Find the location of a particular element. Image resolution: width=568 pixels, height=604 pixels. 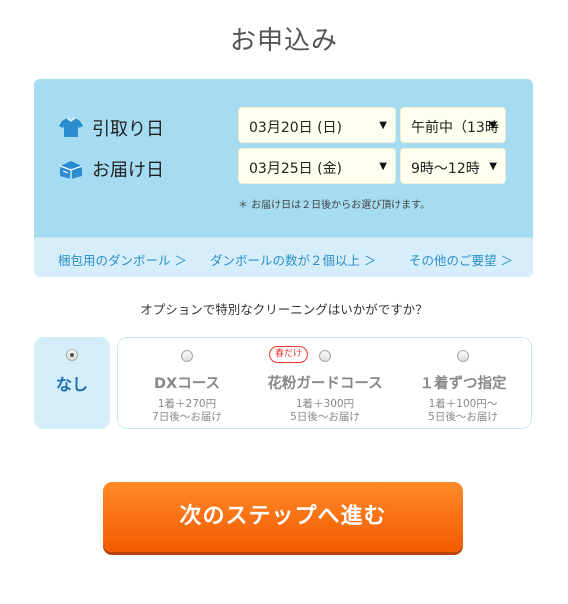

shirt-icon is located at coordinates (71, 128).